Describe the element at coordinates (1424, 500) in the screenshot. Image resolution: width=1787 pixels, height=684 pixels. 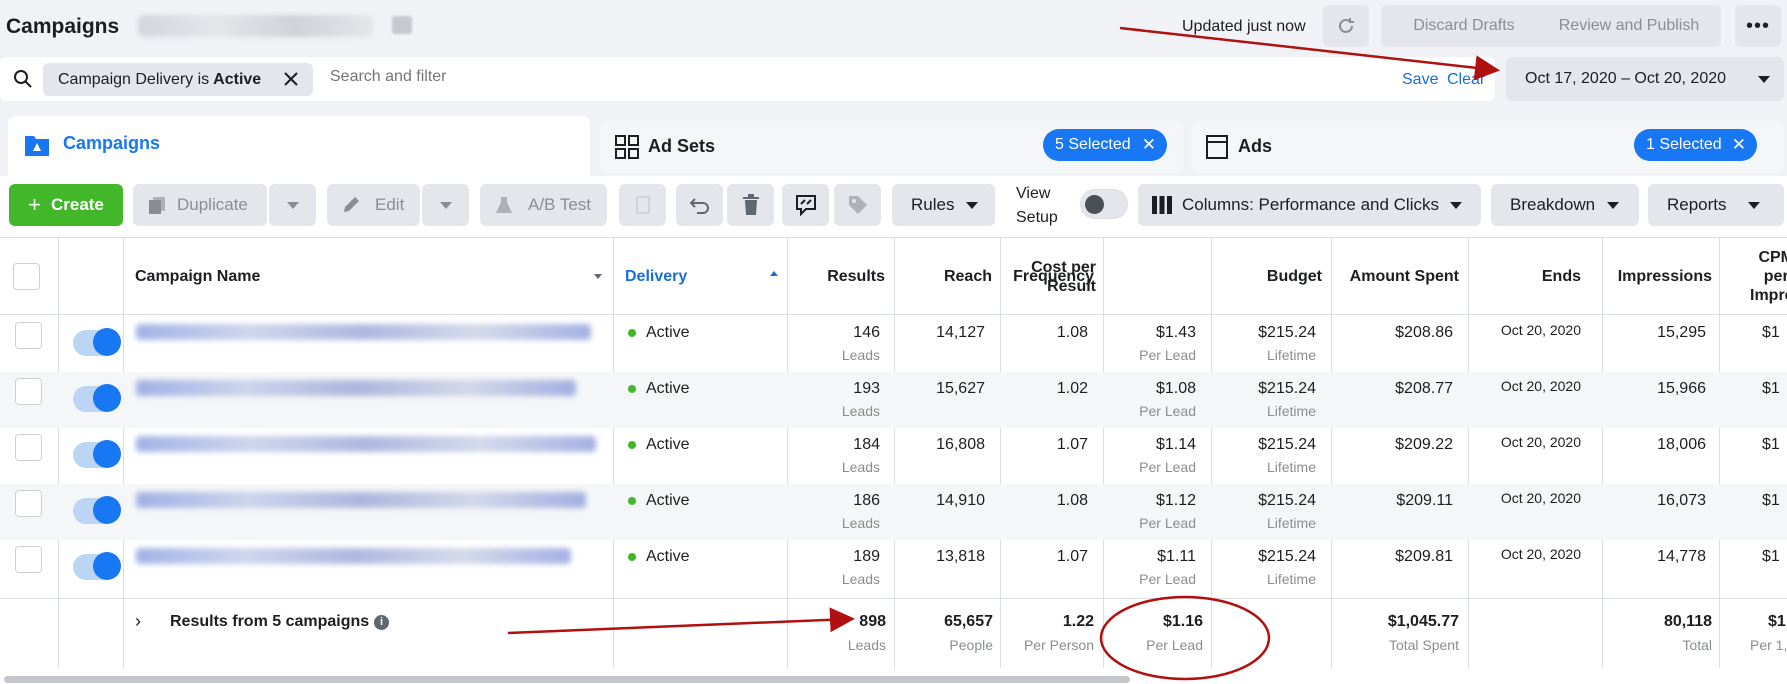
I see `spent-value: $209.11` at that location.